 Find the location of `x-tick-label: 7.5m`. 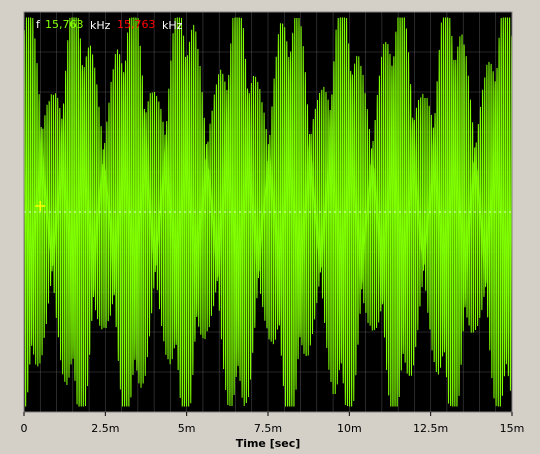

x-tick-label: 7.5m is located at coordinates (268, 428).